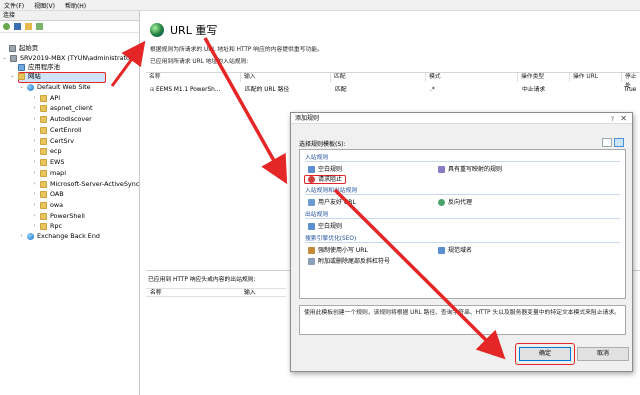 This screenshot has height=395, width=640. Describe the element at coordinates (245, 111) in the screenshot. I see `arrow-to-request-blocking` at that location.